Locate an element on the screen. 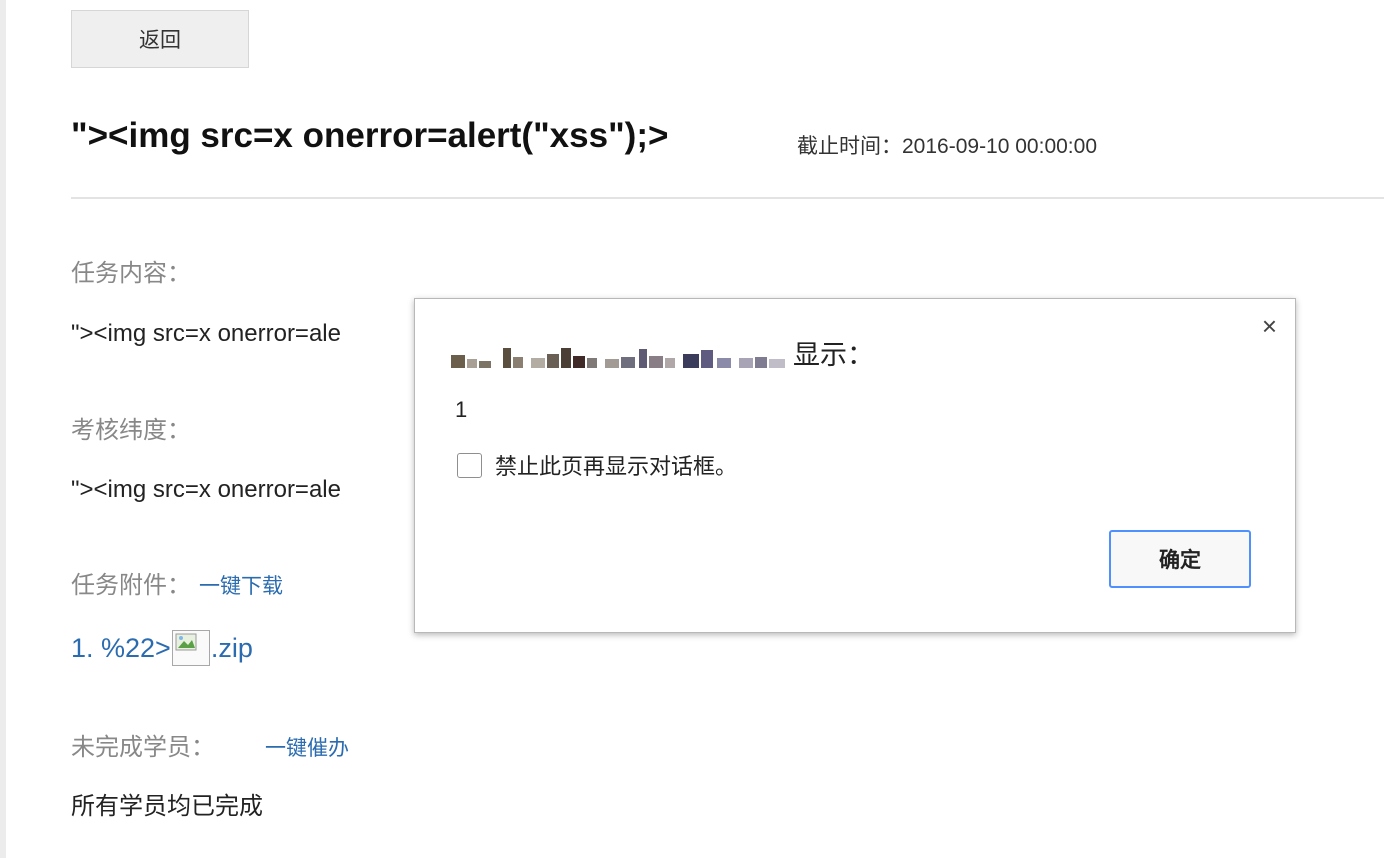 The width and height of the screenshot is (1384, 858). all-done-text: 所有学员均已完成 is located at coordinates (167, 806).